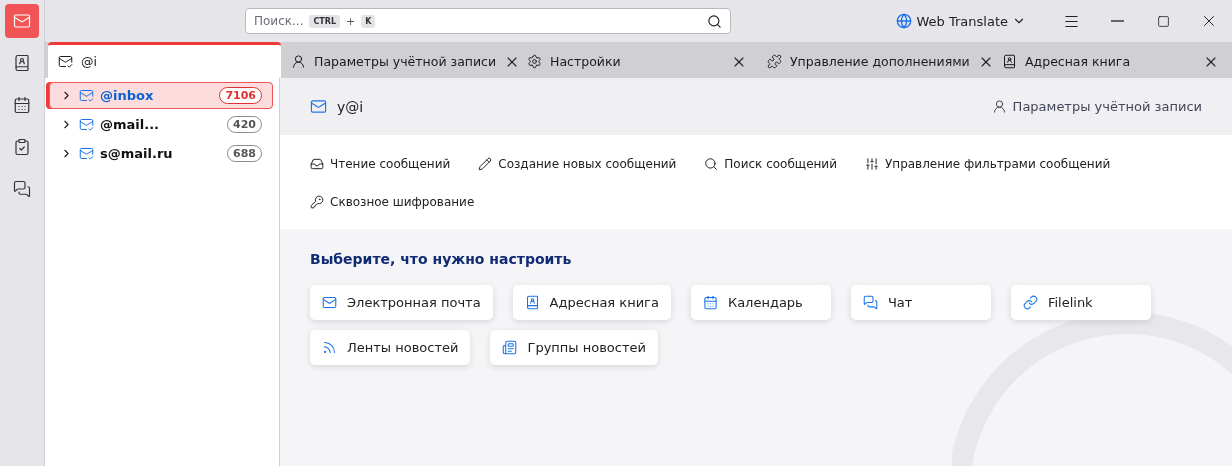 This screenshot has width=1232, height=466. I want to click on action-link: Управление фильтрами сообщений, so click(987, 164).